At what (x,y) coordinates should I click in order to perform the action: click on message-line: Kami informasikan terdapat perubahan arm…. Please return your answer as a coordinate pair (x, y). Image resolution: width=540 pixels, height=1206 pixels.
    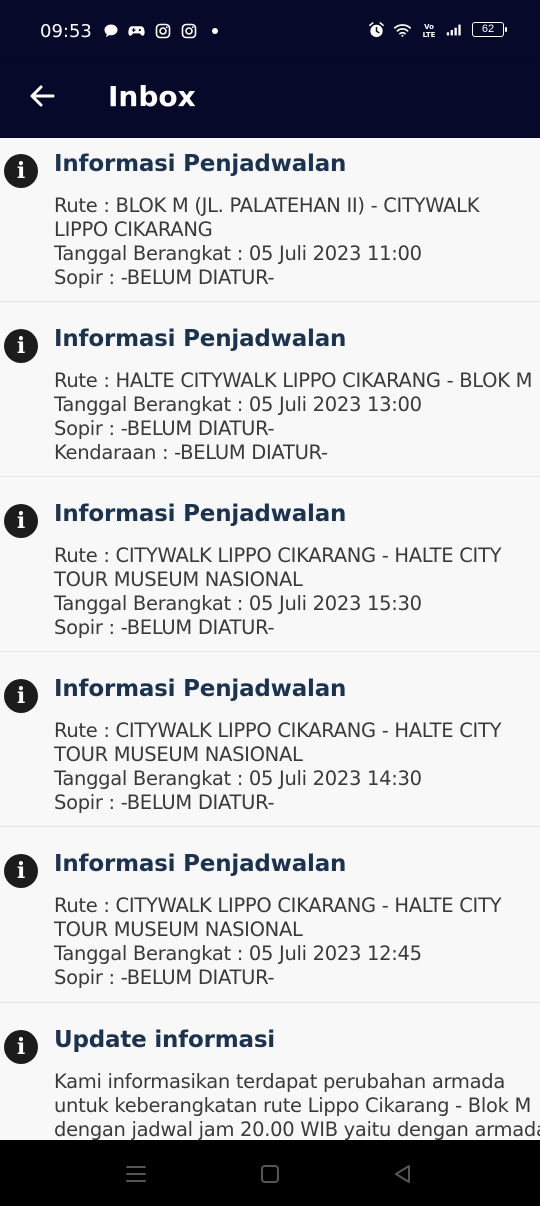
    Looking at the image, I should click on (279, 1081).